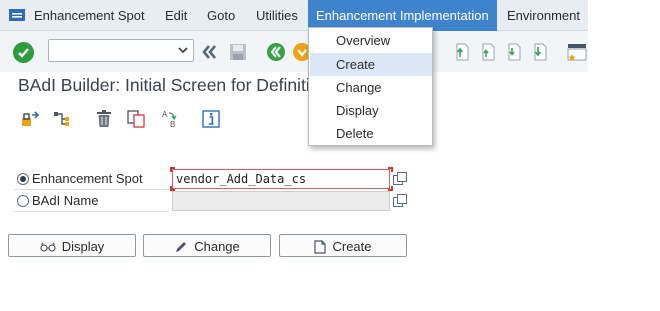  What do you see at coordinates (87, 178) in the screenshot?
I see `enhancement-spot-label: Enhancement Spot` at bounding box center [87, 178].